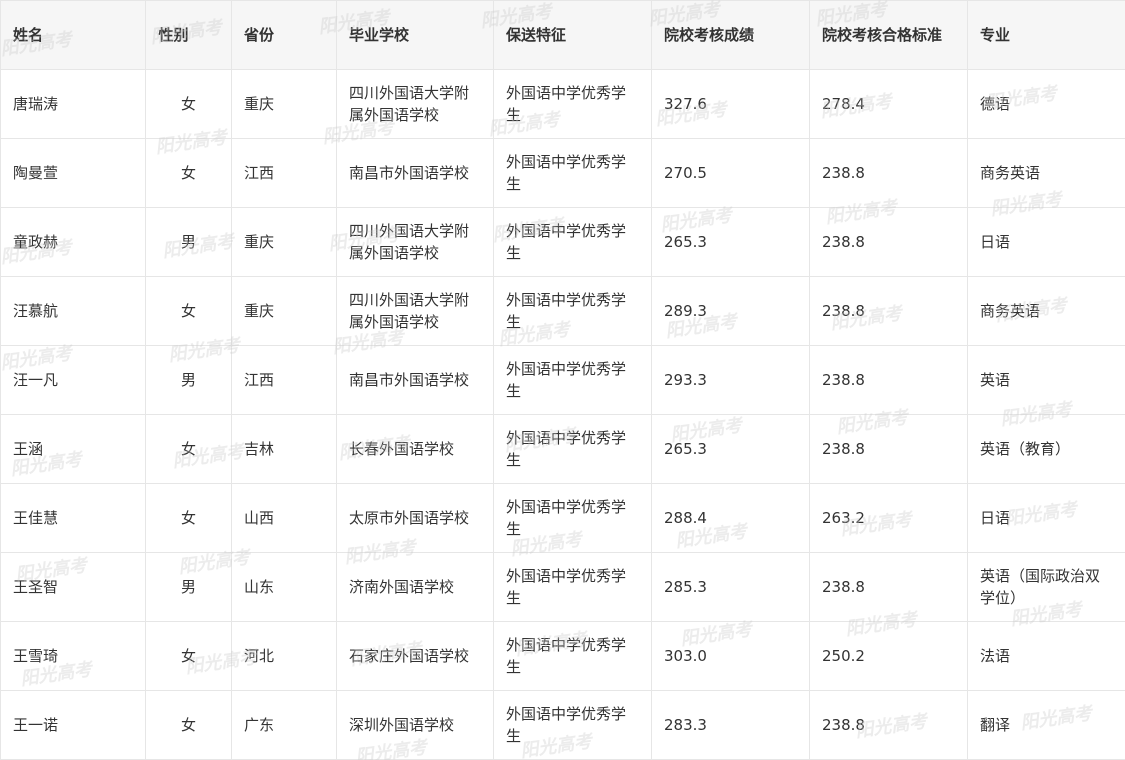 Image resolution: width=1125 pixels, height=760 pixels. Describe the element at coordinates (415, 656) in the screenshot. I see `cell-school: 石家庄外国语学校` at that location.